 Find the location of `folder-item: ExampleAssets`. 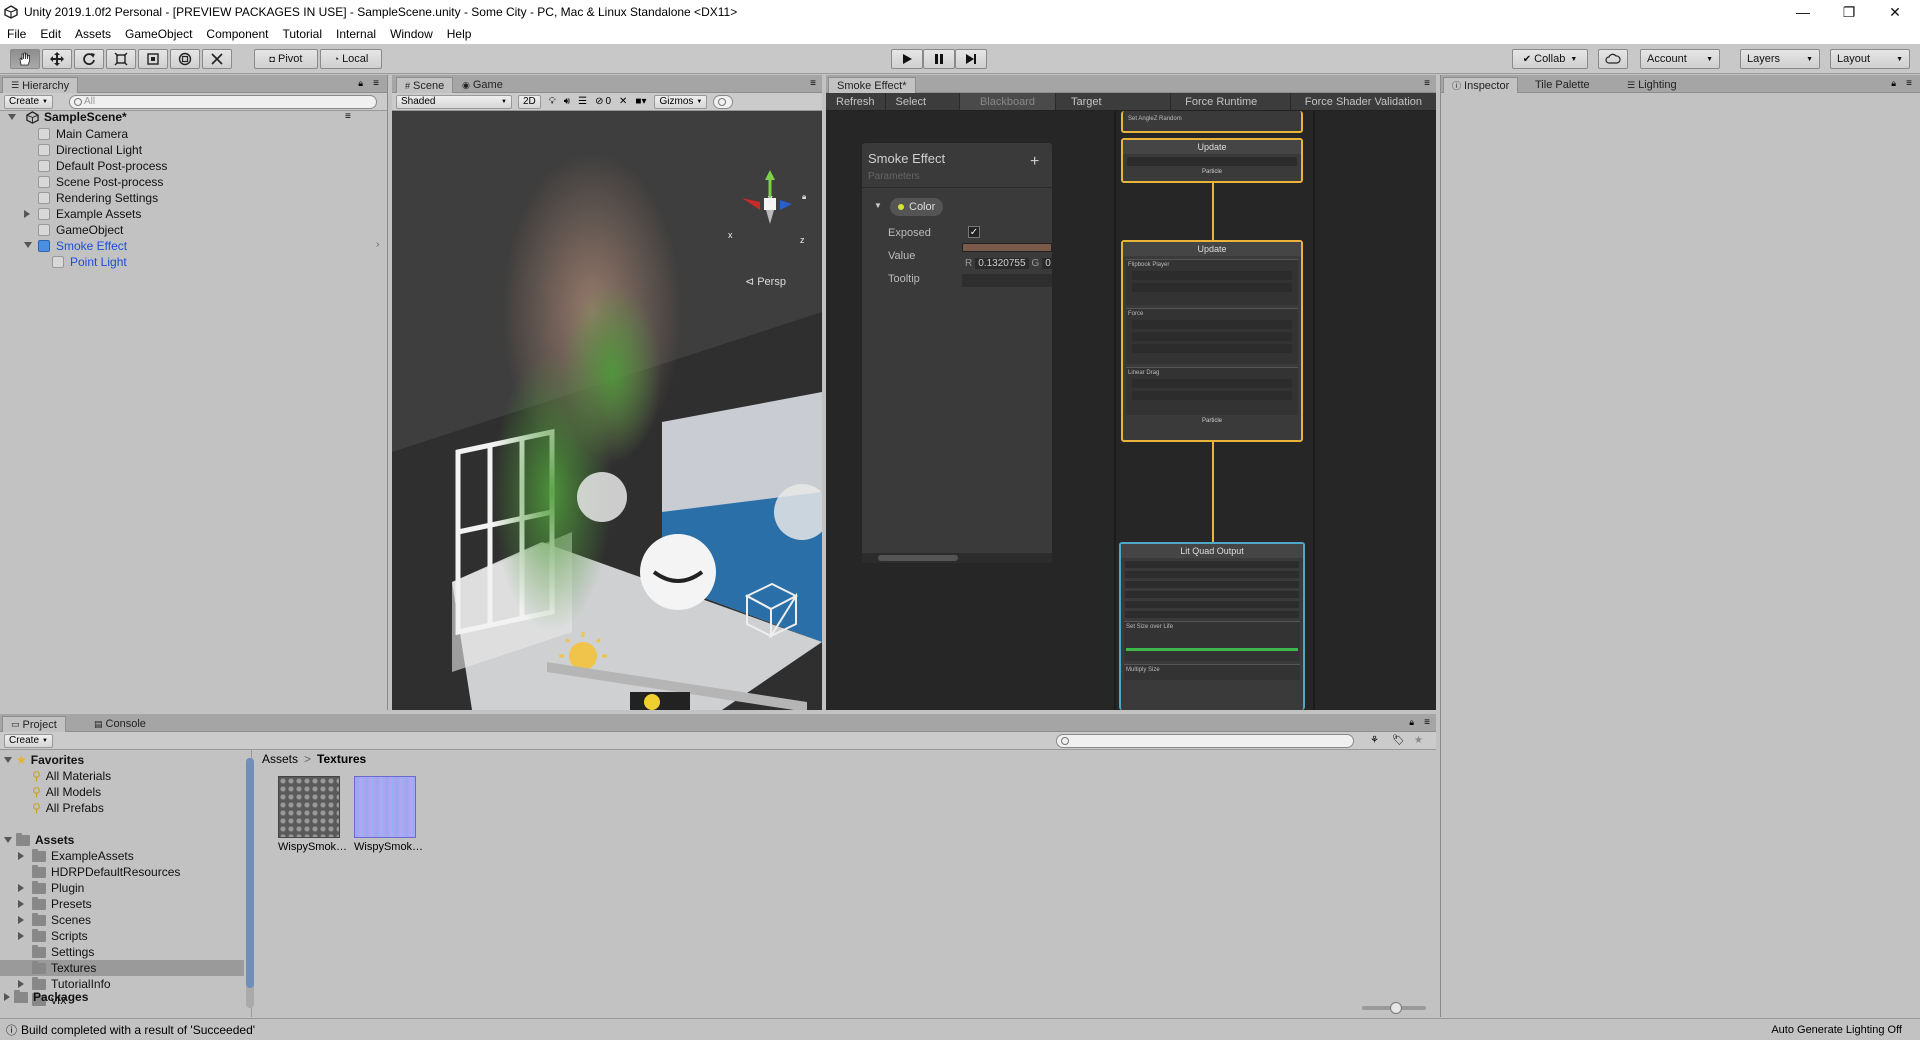

folder-item: ExampleAssets is located at coordinates (122, 856).